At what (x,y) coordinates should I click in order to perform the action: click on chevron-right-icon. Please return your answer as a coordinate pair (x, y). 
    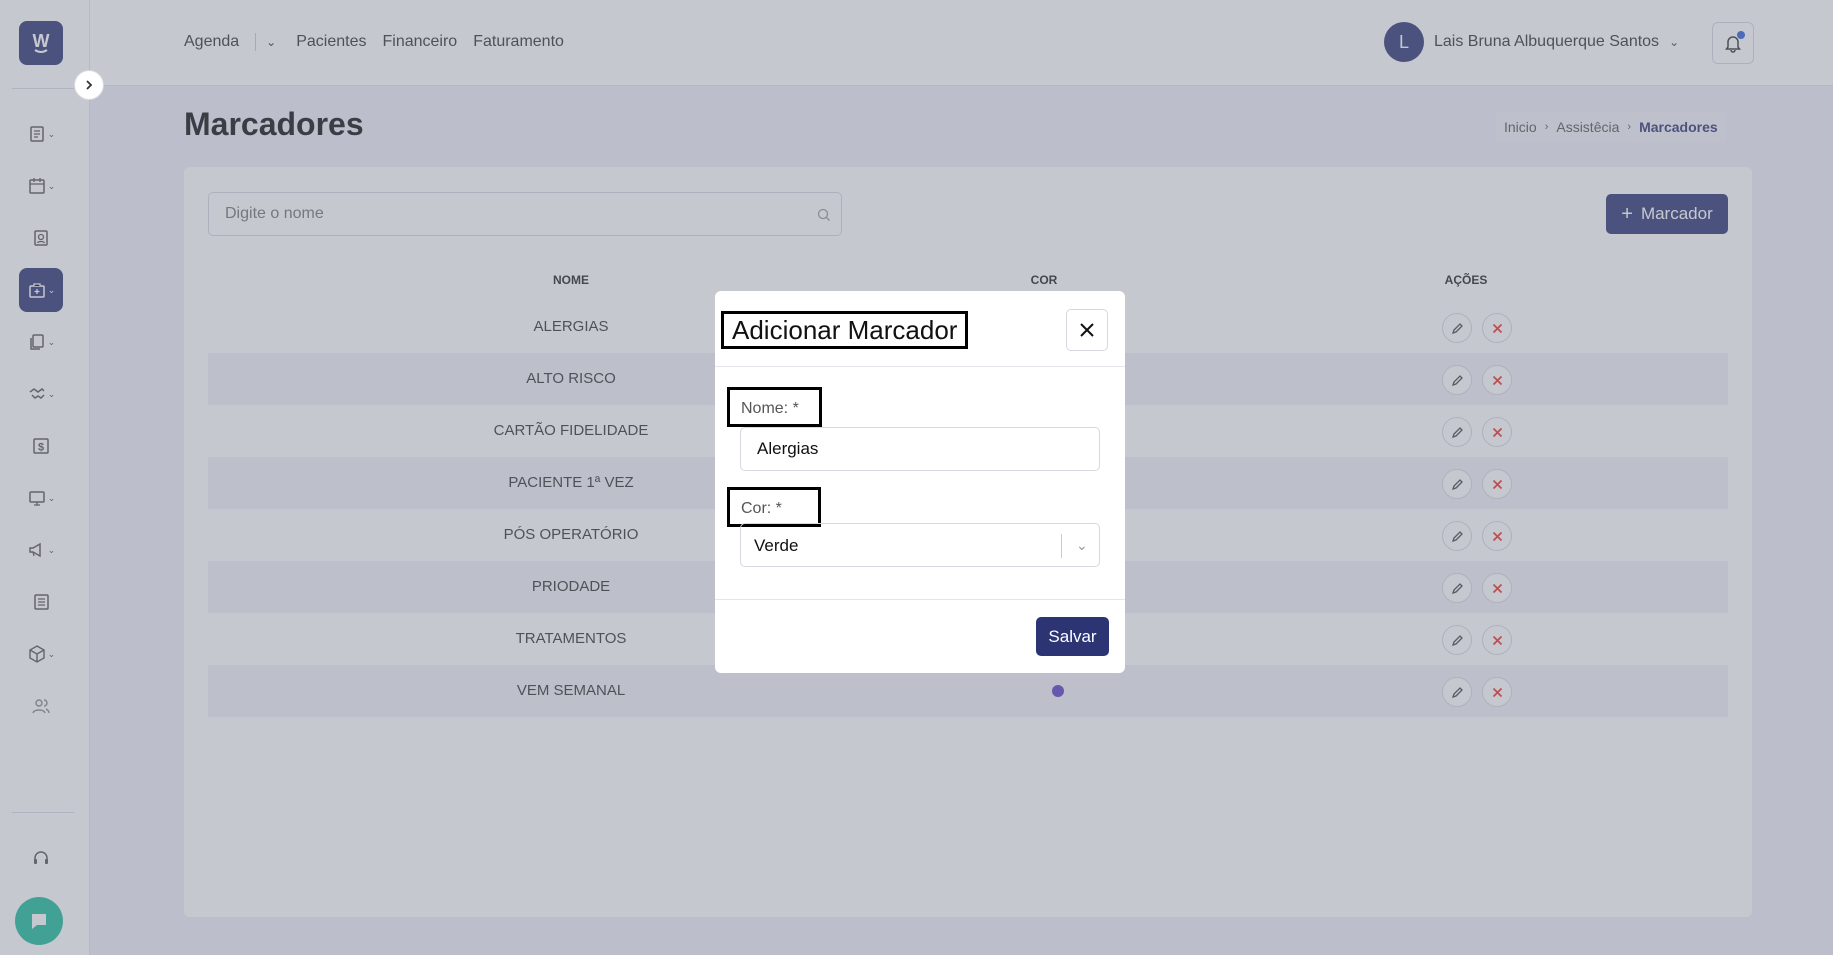
    Looking at the image, I should click on (89, 85).